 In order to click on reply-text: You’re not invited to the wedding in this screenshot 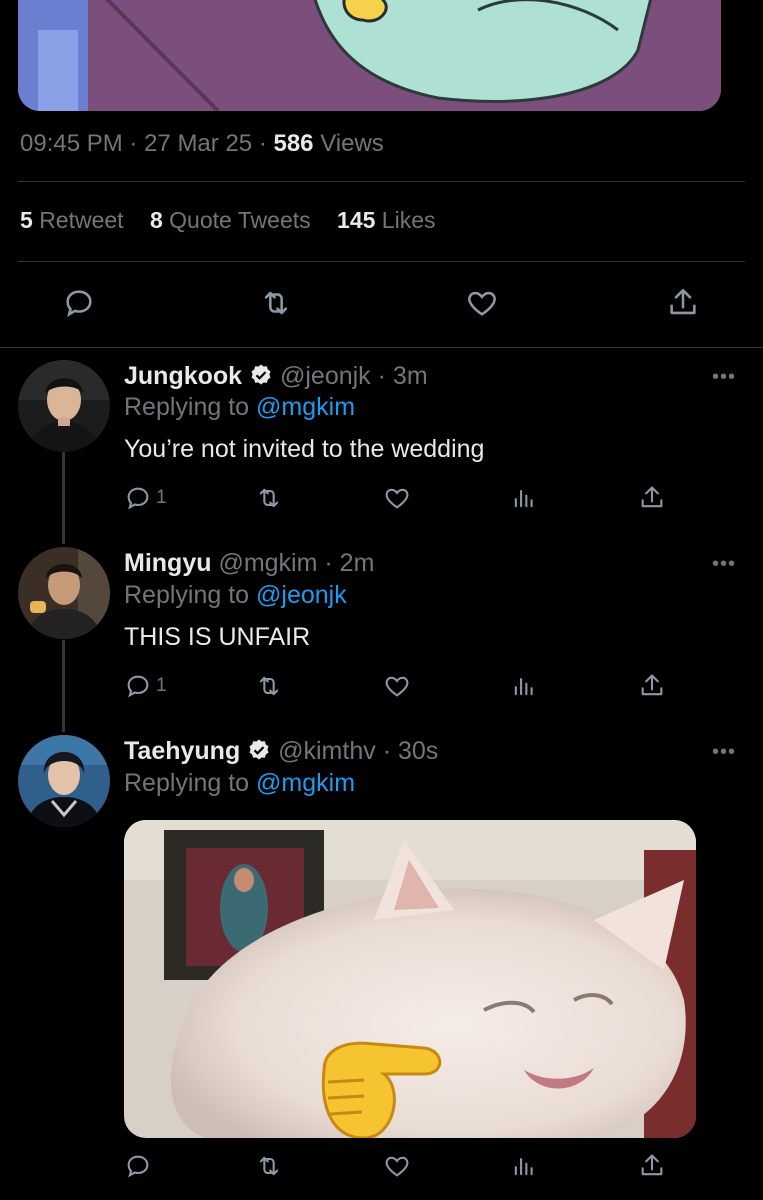, I will do `click(304, 449)`.